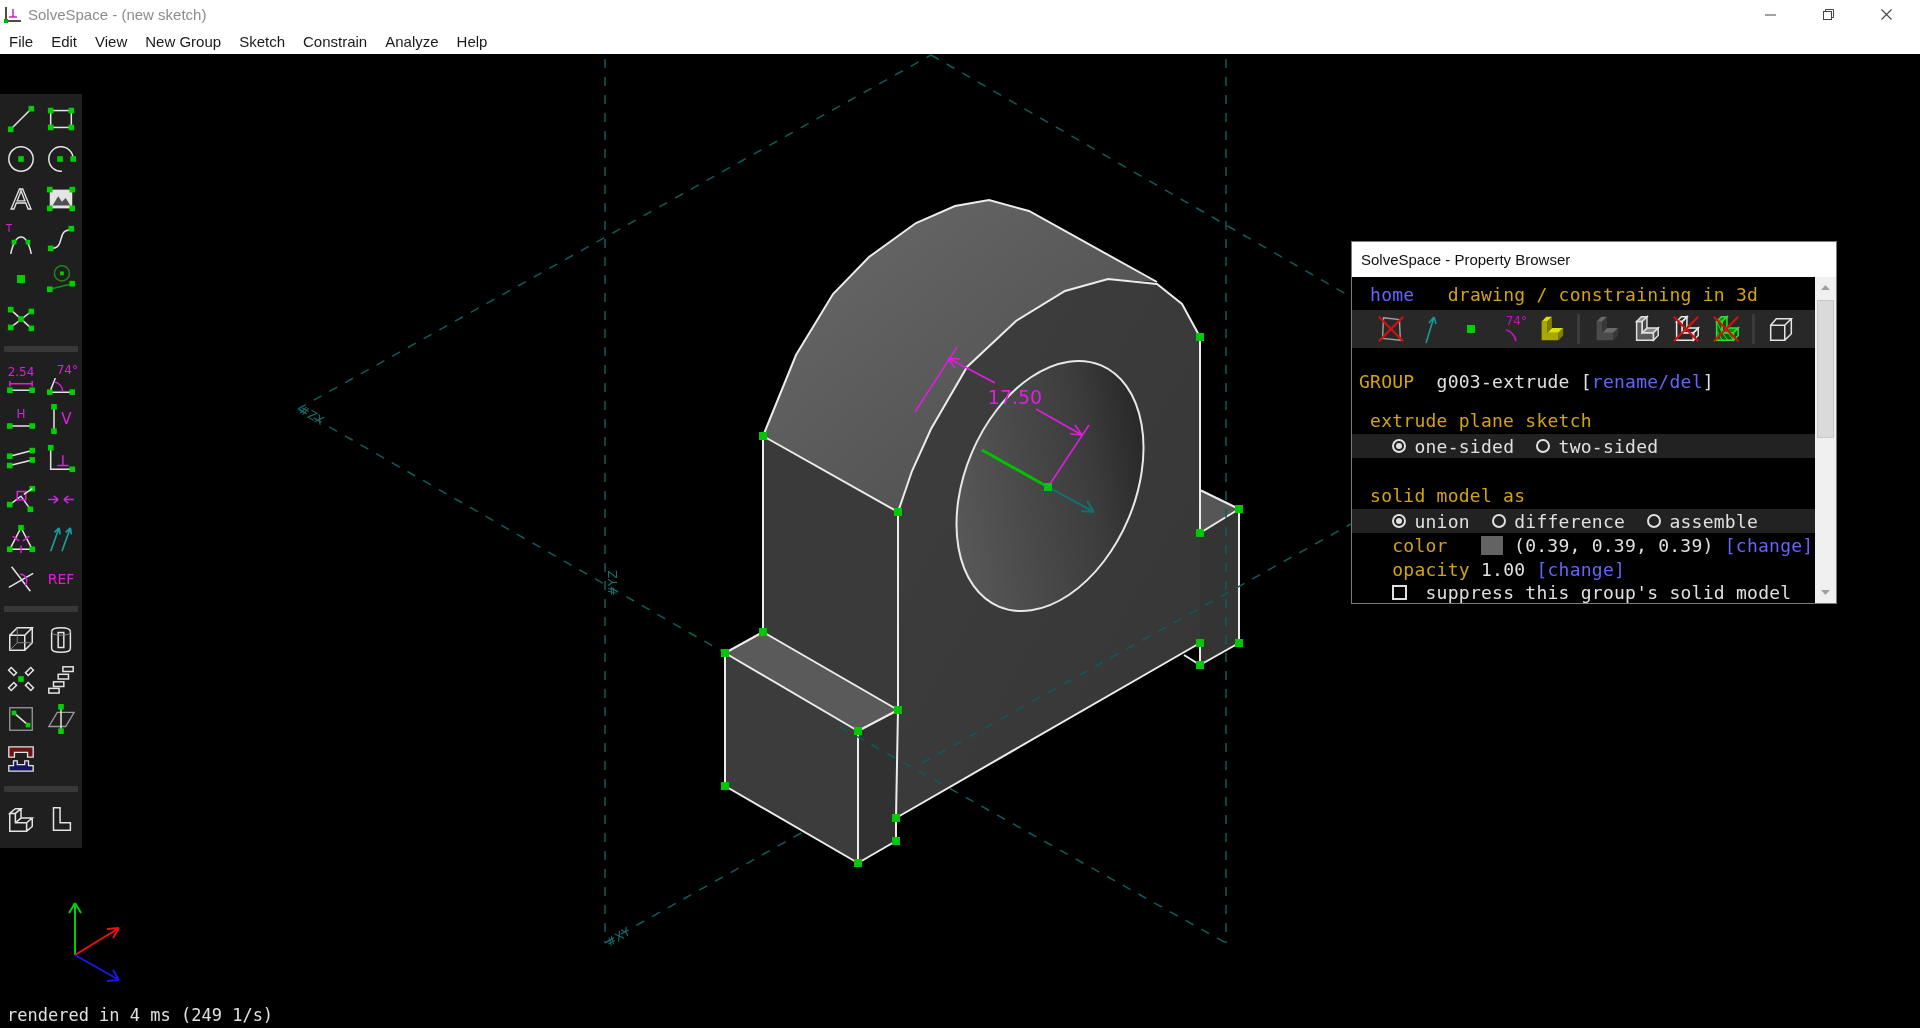 Image resolution: width=1920 pixels, height=1028 pixels. Describe the element at coordinates (61, 279) in the screenshot. I see `circle-line-icon` at that location.